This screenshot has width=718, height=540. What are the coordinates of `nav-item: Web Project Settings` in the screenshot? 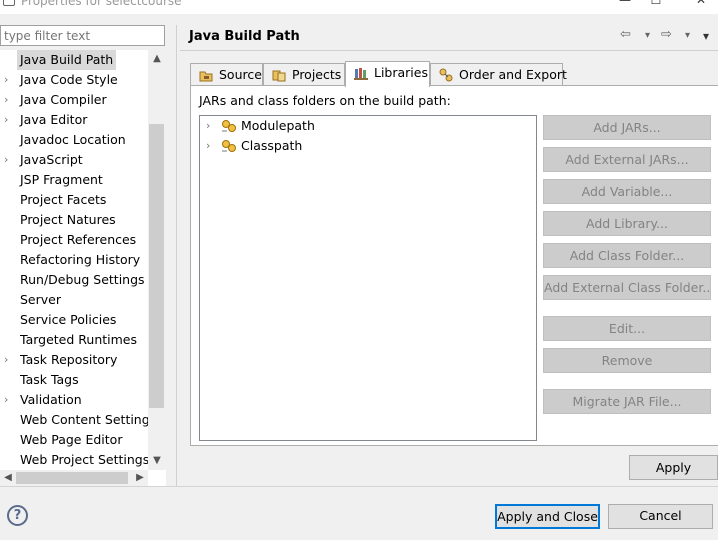 It's located at (75, 460).